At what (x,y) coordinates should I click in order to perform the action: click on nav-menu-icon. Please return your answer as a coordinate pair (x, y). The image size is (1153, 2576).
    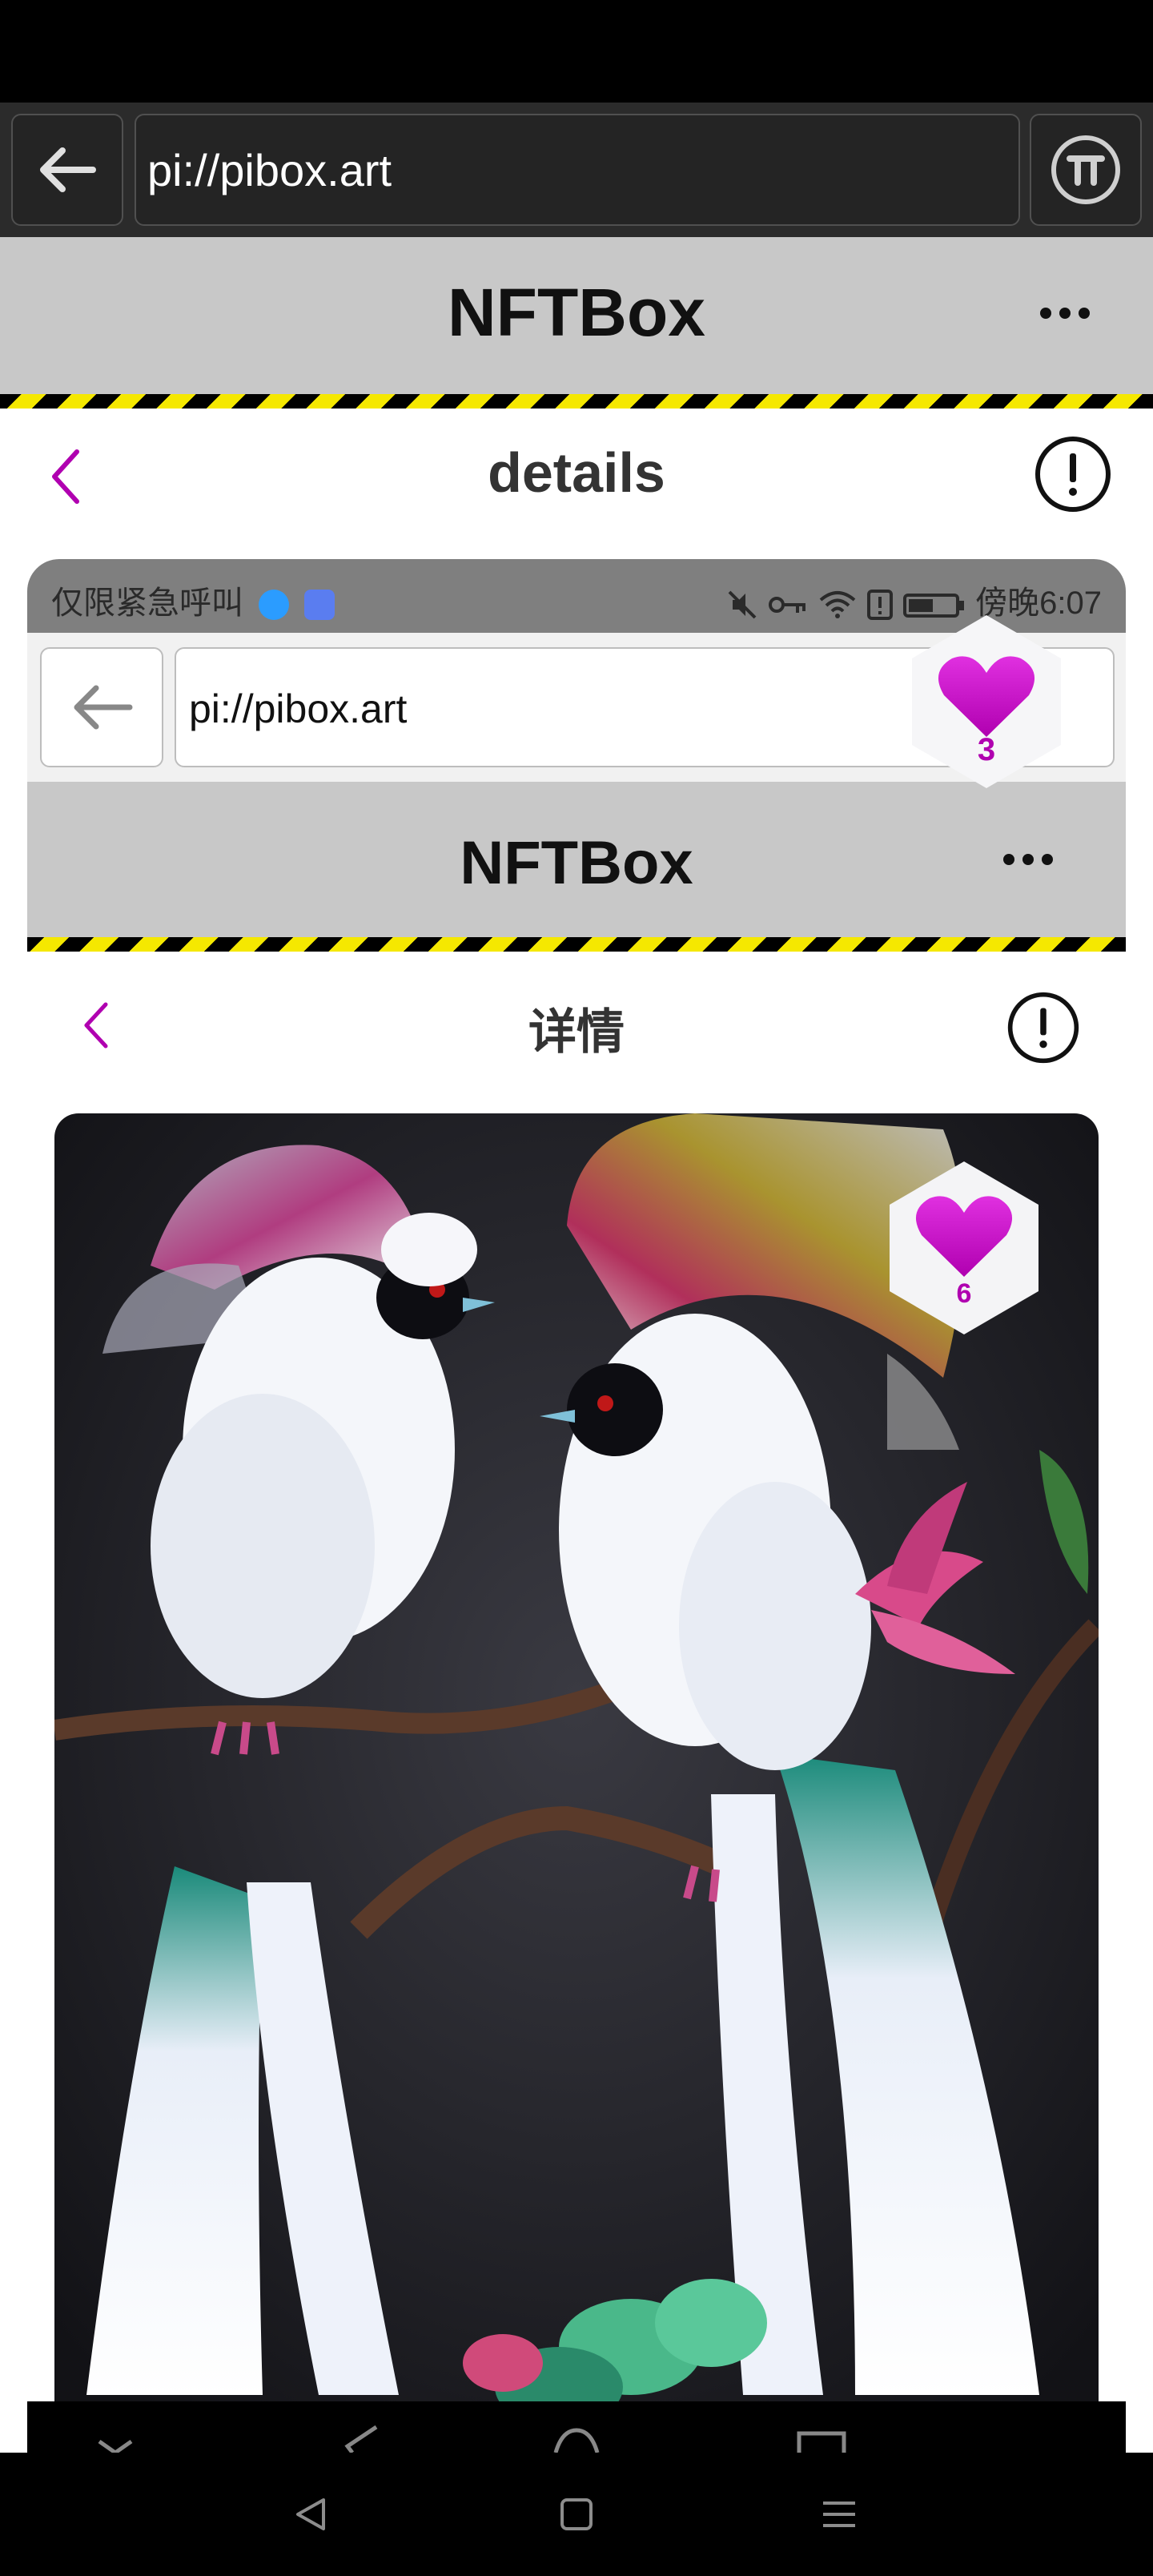
    Looking at the image, I should click on (839, 2514).